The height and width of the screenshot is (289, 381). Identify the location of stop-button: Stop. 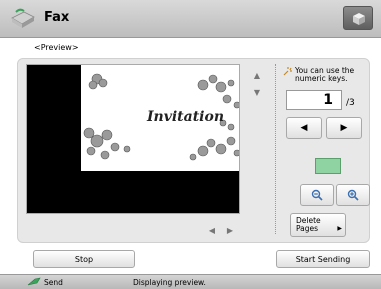
(84, 259).